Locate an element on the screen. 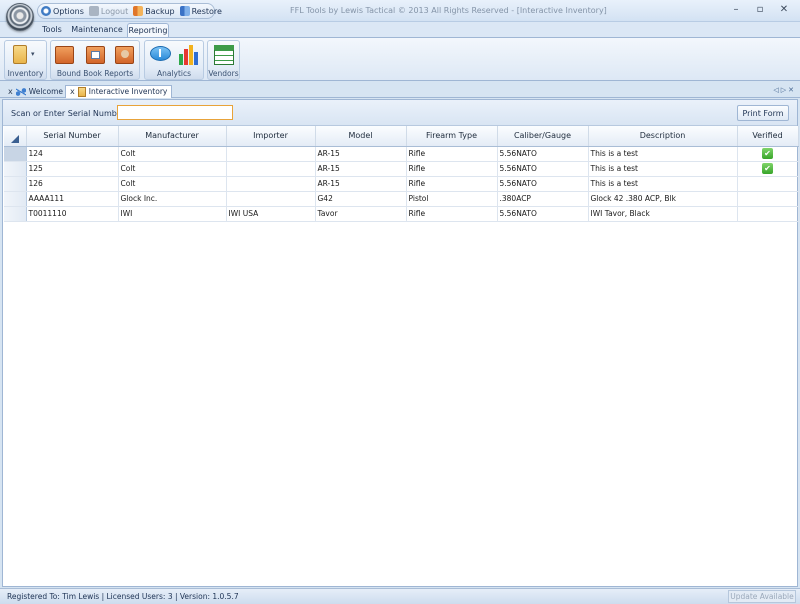 The height and width of the screenshot is (604, 800). column-header-verified: Verified is located at coordinates (768, 136).